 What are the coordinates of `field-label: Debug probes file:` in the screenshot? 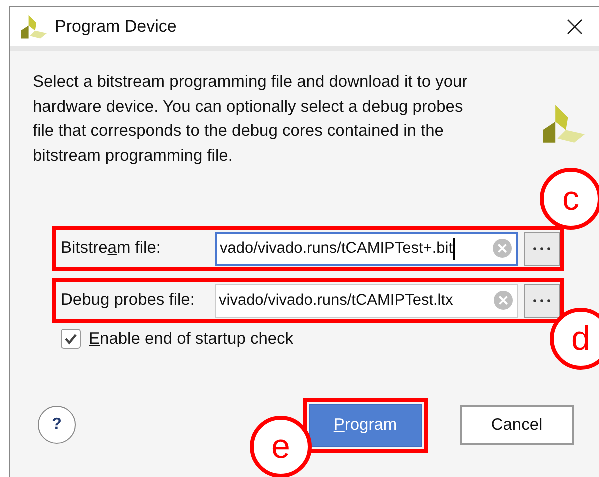 It's located at (128, 301).